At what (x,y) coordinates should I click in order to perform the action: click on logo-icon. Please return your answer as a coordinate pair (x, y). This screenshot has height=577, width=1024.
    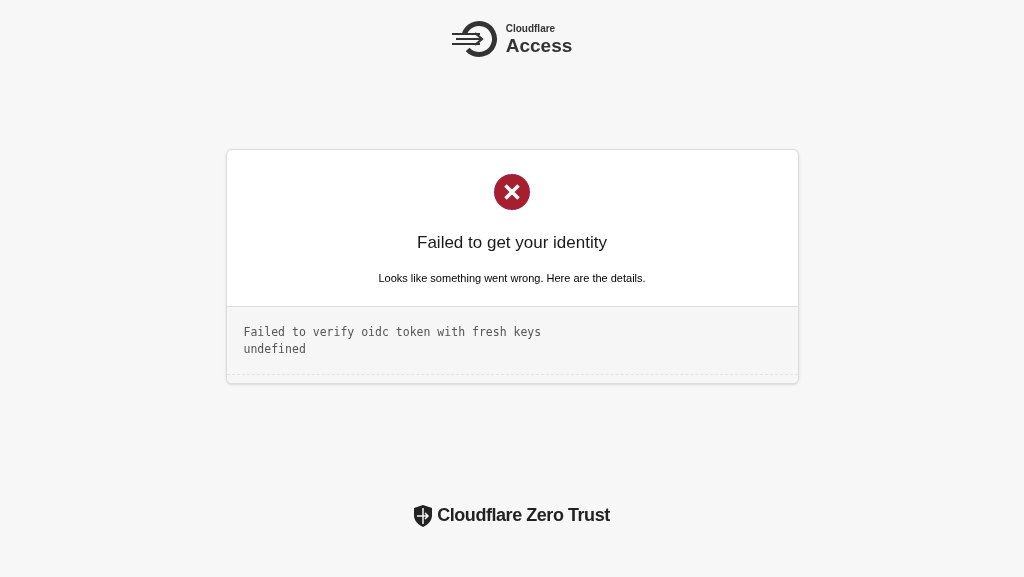
    Looking at the image, I should click on (474, 39).